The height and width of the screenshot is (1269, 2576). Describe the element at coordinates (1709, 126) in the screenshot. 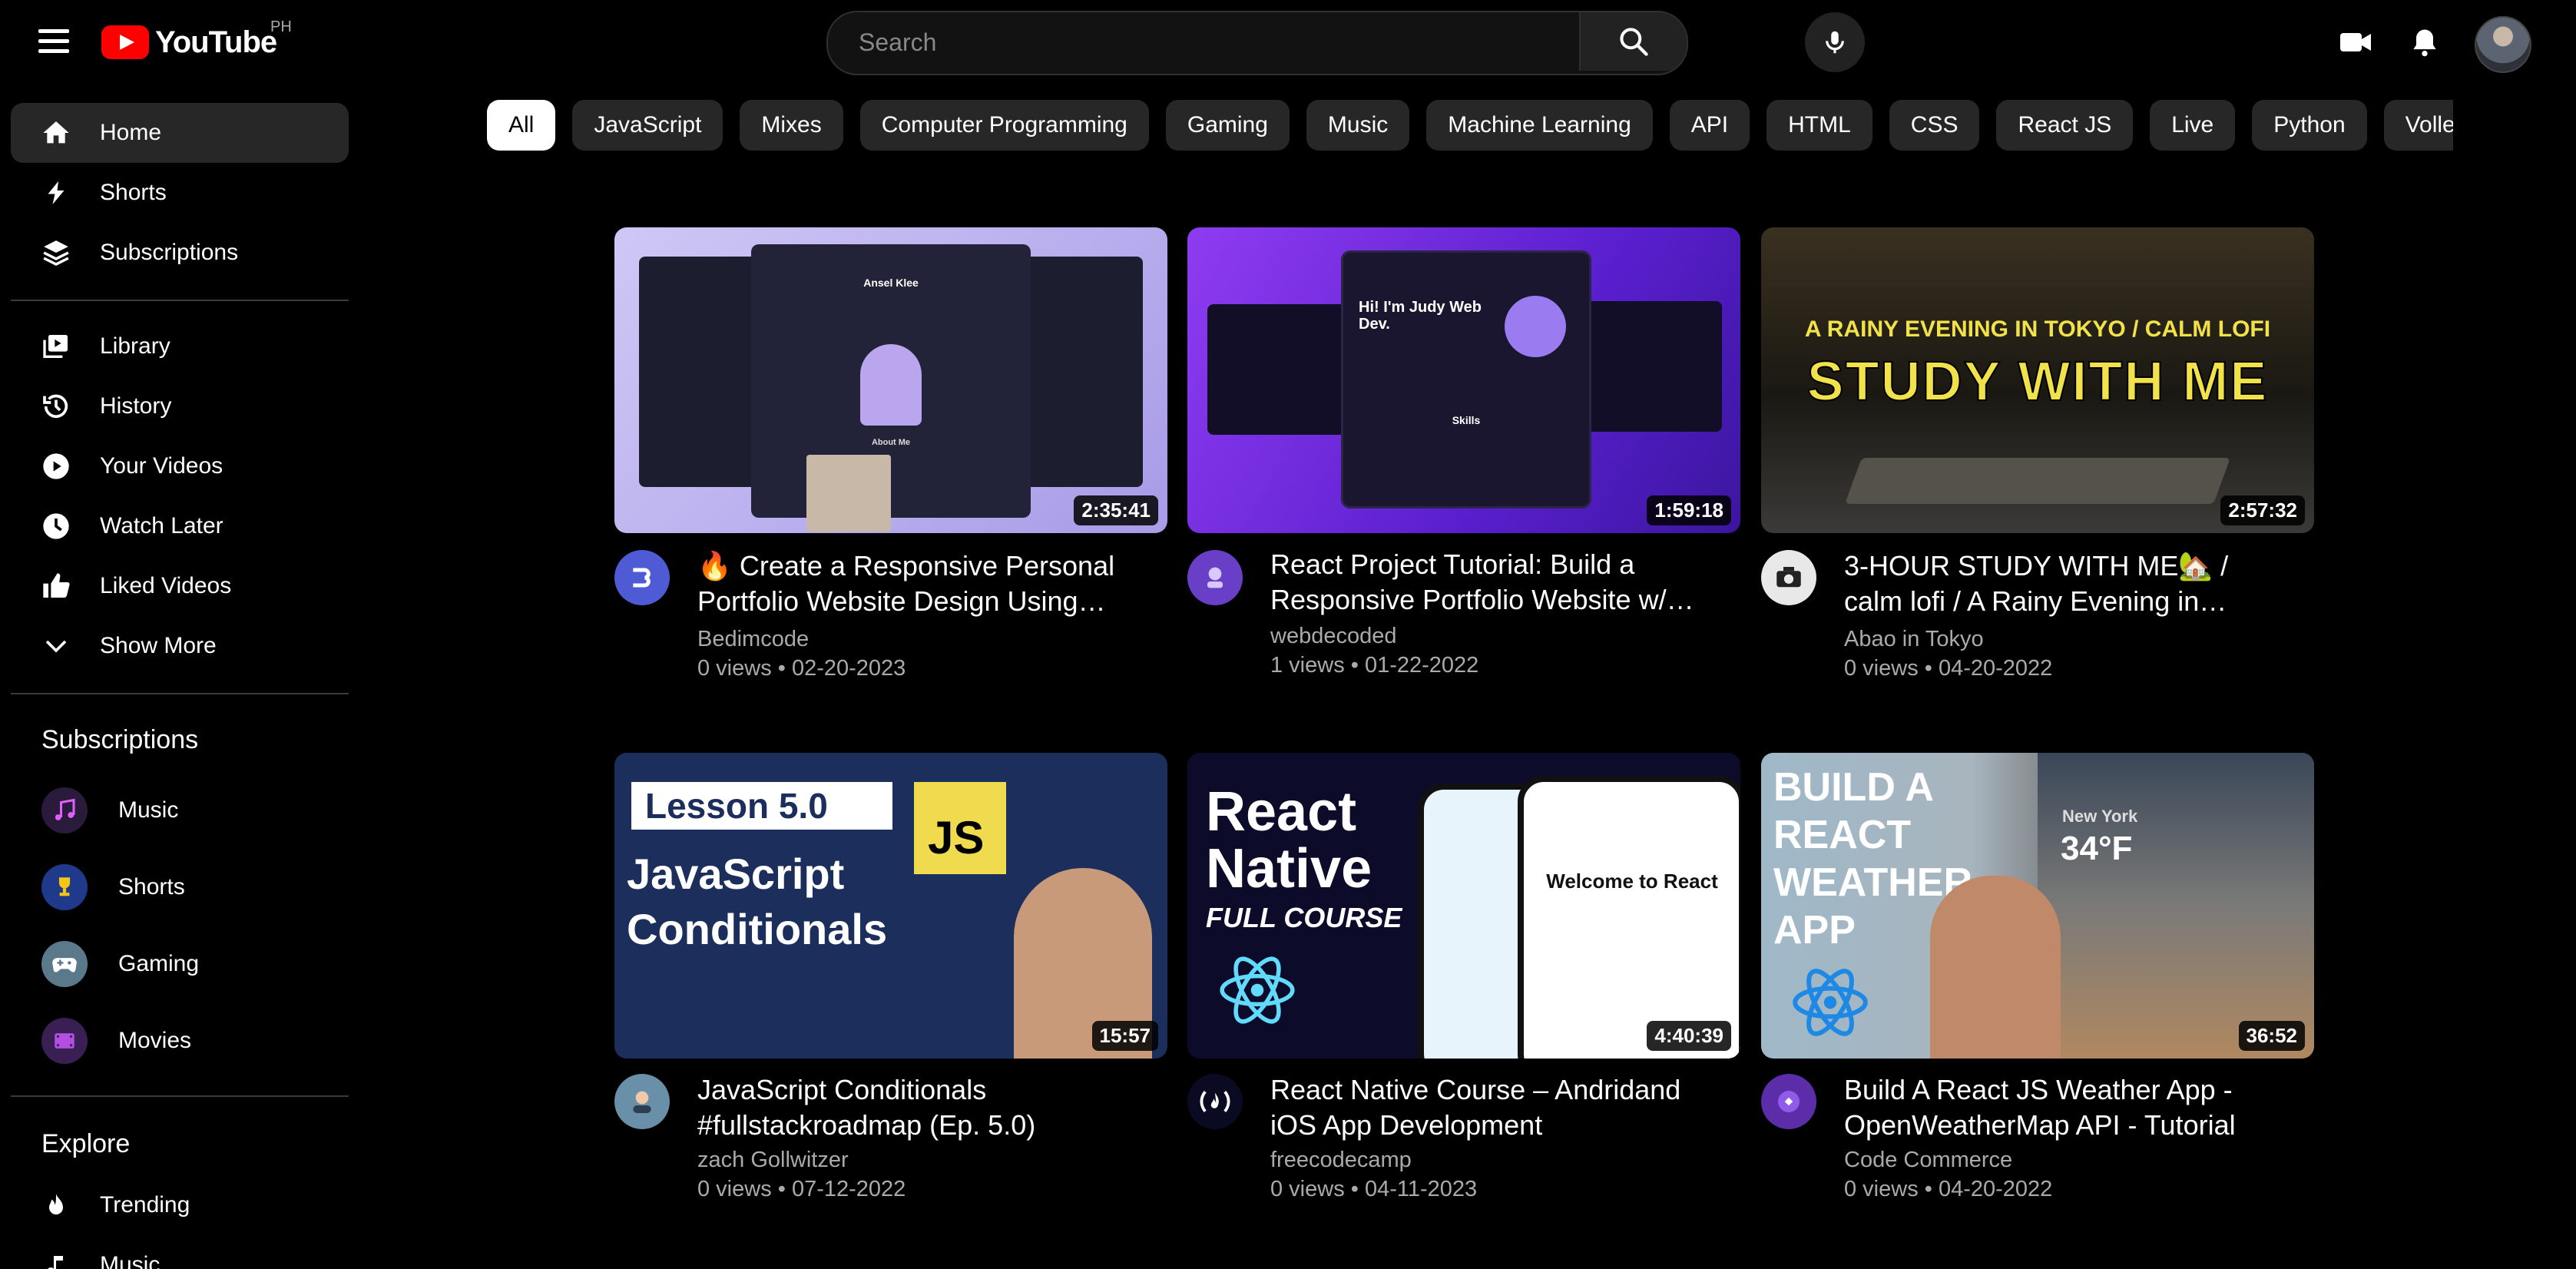

I see `chip-api: API` at that location.